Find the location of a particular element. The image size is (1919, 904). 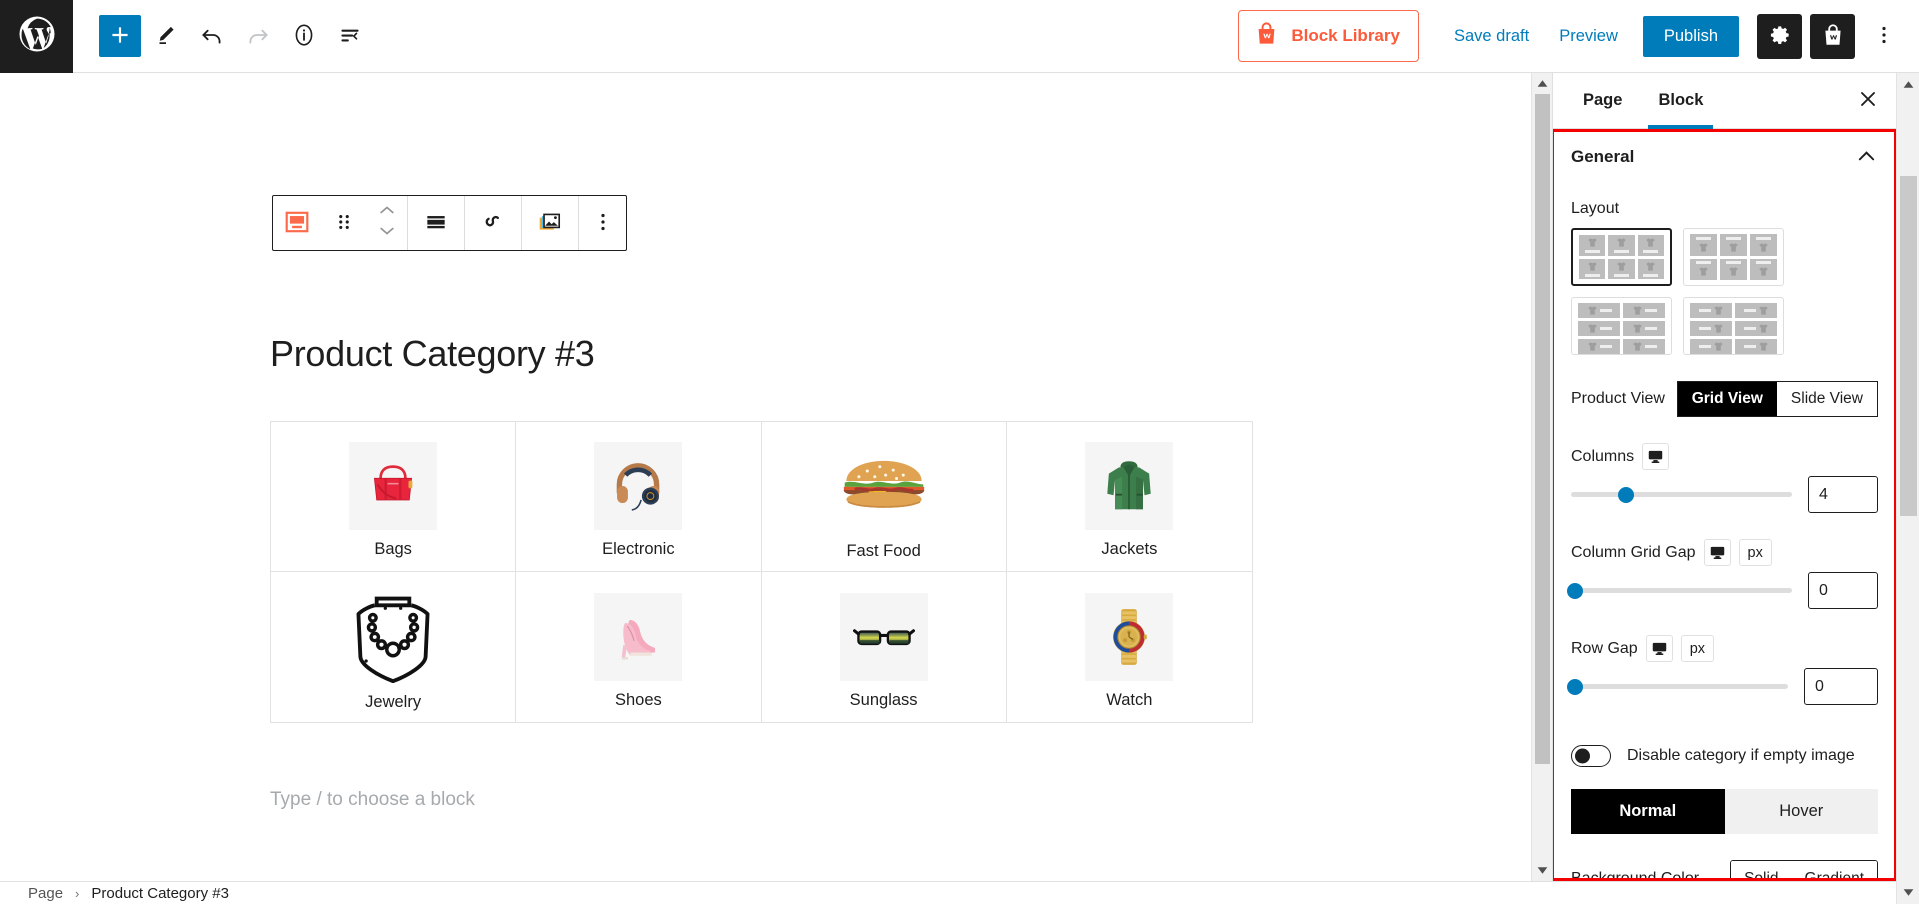

slide-view-button: Slide View is located at coordinates (1826, 399).